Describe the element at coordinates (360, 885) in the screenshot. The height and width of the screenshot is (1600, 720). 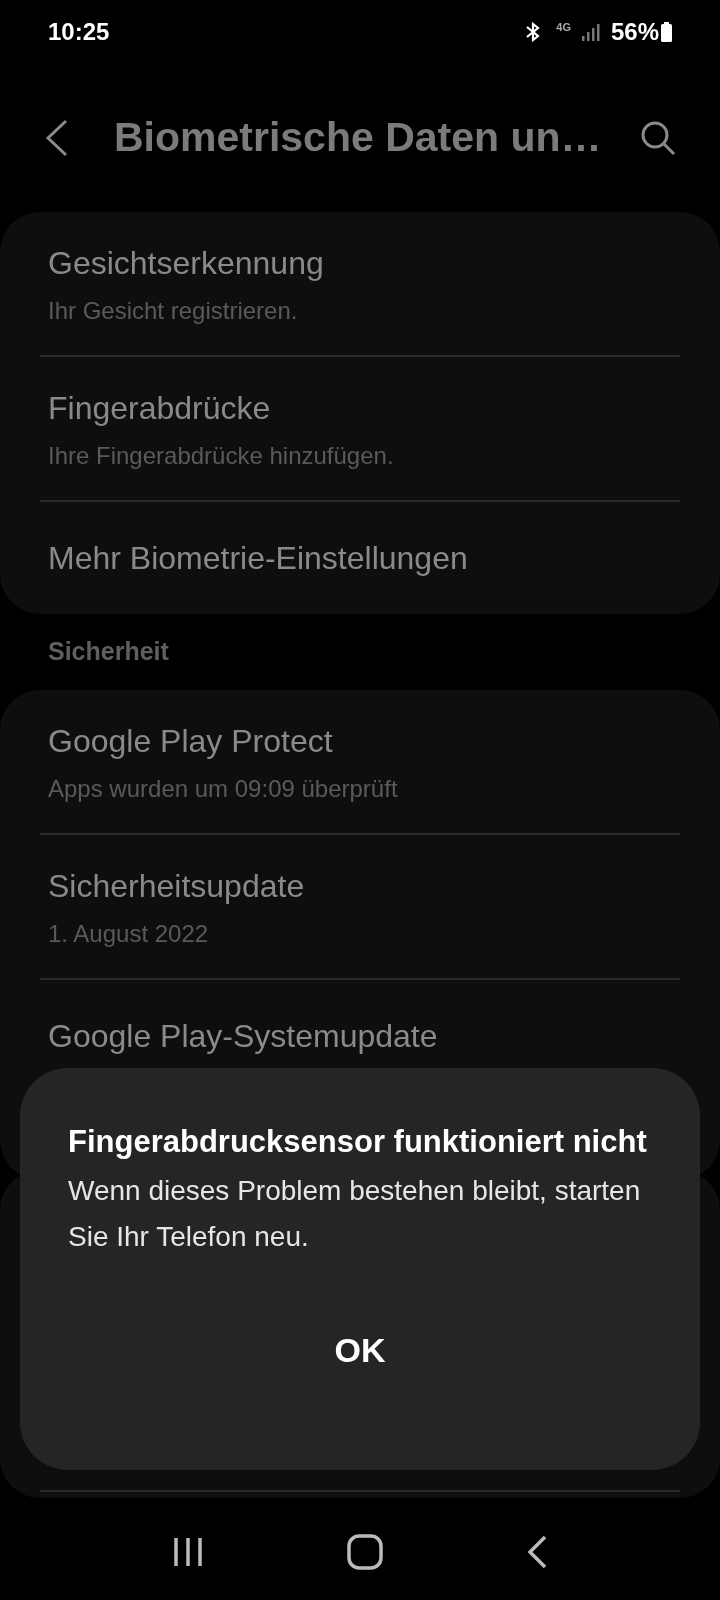
I see `setting-title: Sicherheitsupdate` at that location.